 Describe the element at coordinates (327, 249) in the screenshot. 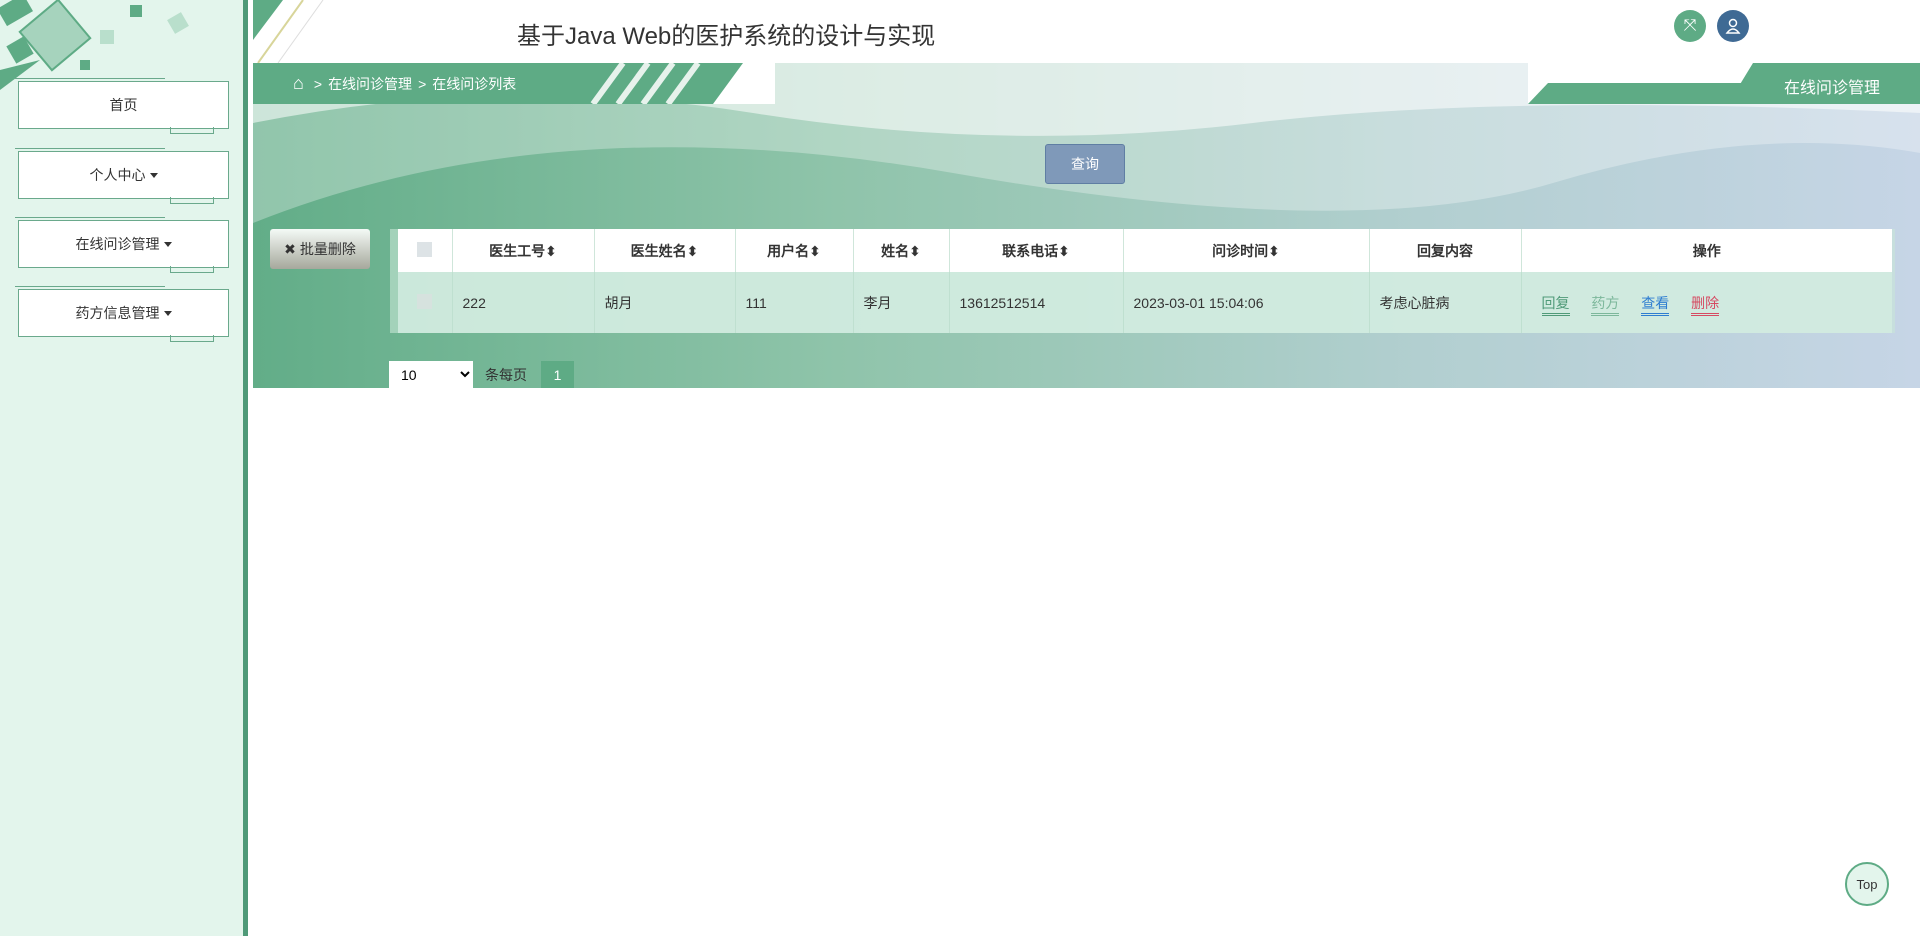

I see `batch-delete-label: 批量删除` at that location.